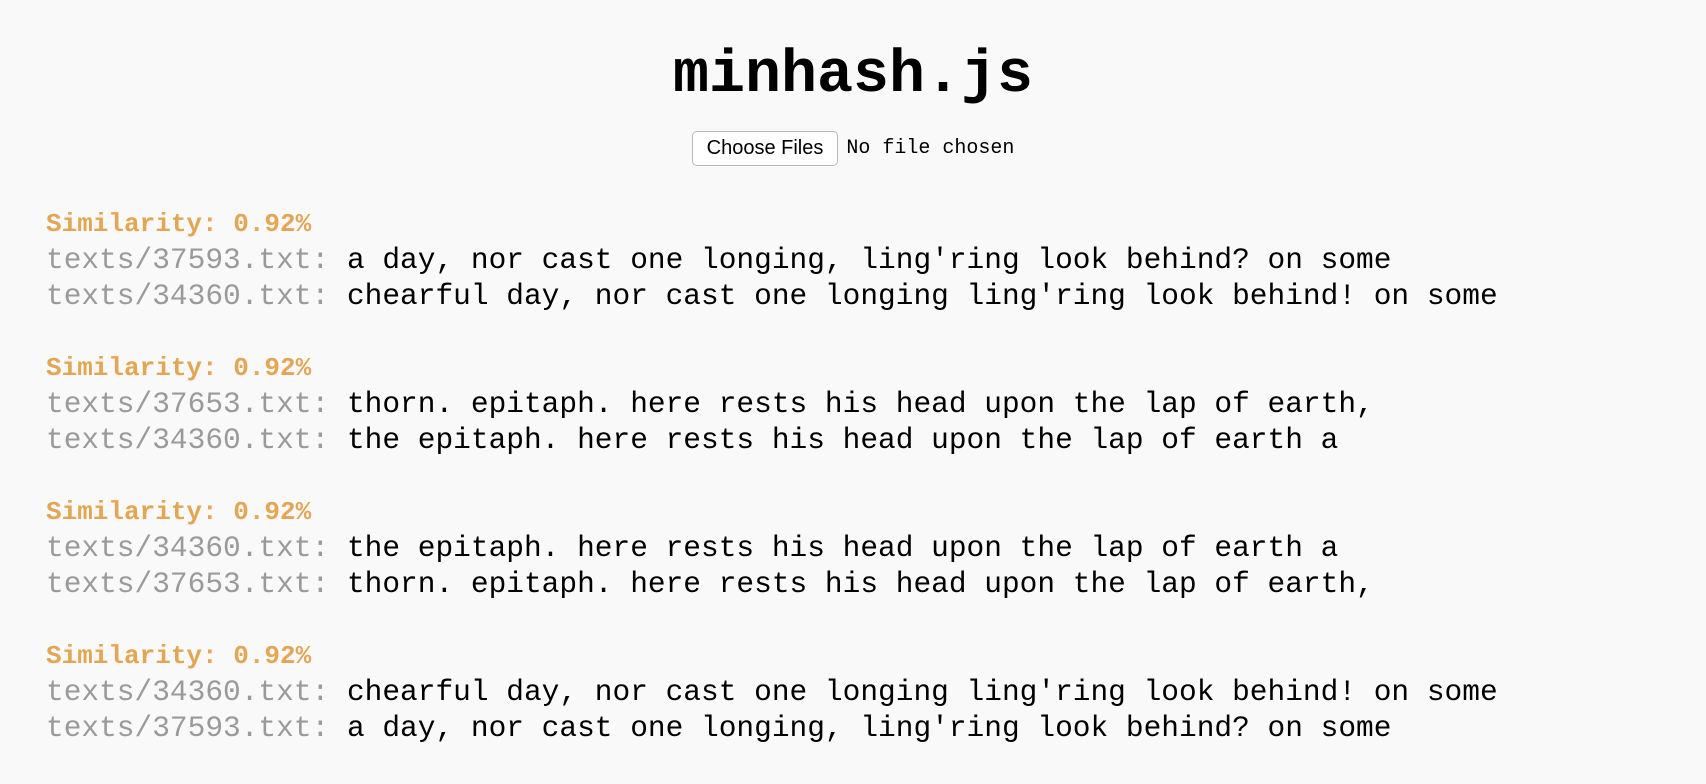 This screenshot has width=1706, height=784. I want to click on choose-files-button: Choose Files, so click(765, 148).